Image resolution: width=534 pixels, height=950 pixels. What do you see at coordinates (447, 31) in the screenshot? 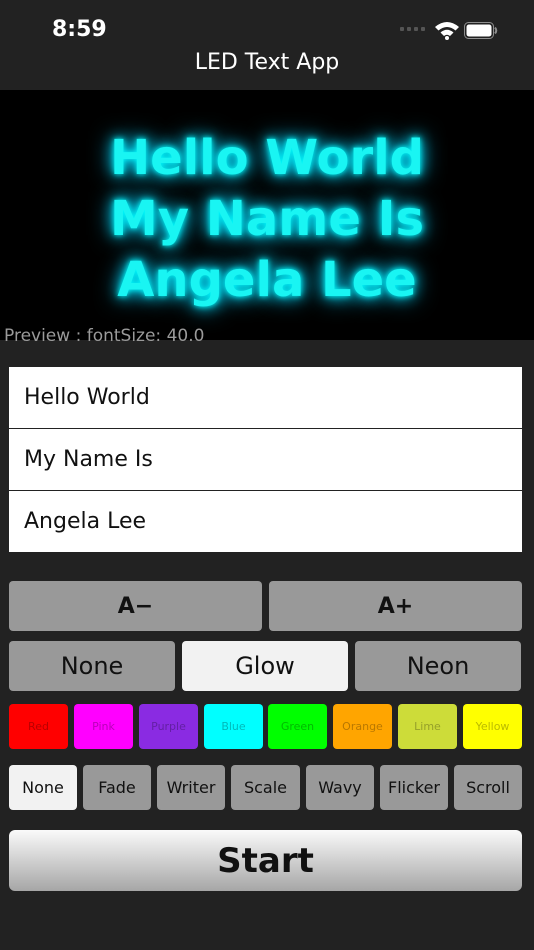
I see `wifi-icon` at bounding box center [447, 31].